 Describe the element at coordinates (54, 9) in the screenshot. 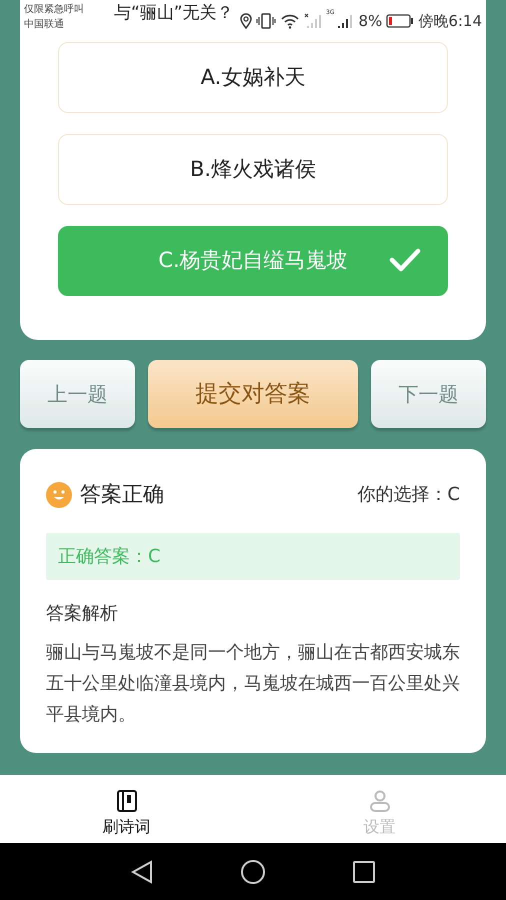

I see `status-text: 仅限紧急呼叫` at that location.